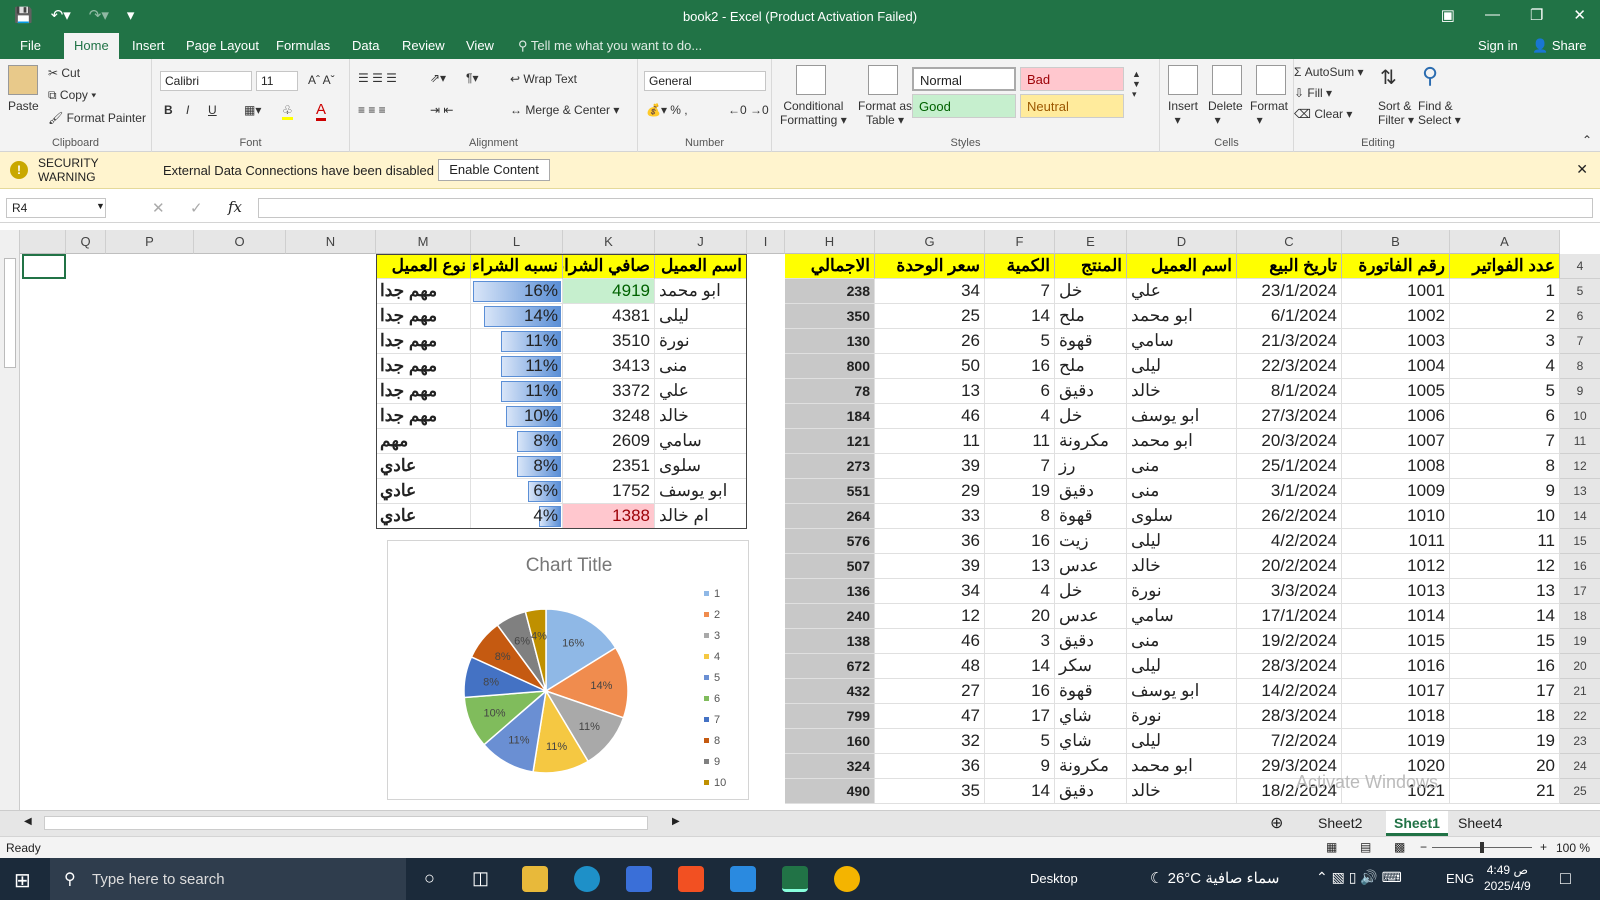 The image size is (1600, 900). Describe the element at coordinates (535, 879) in the screenshot. I see `file-explorer-icon` at that location.